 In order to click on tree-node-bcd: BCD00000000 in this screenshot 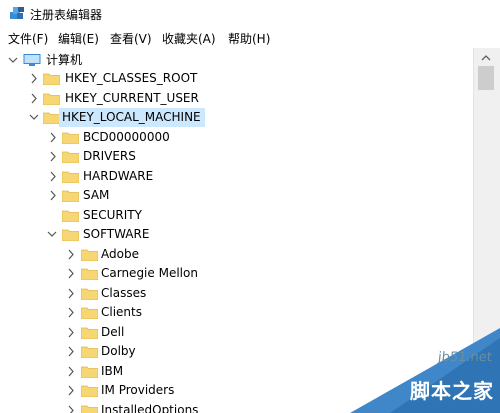, I will do `click(236, 137)`.